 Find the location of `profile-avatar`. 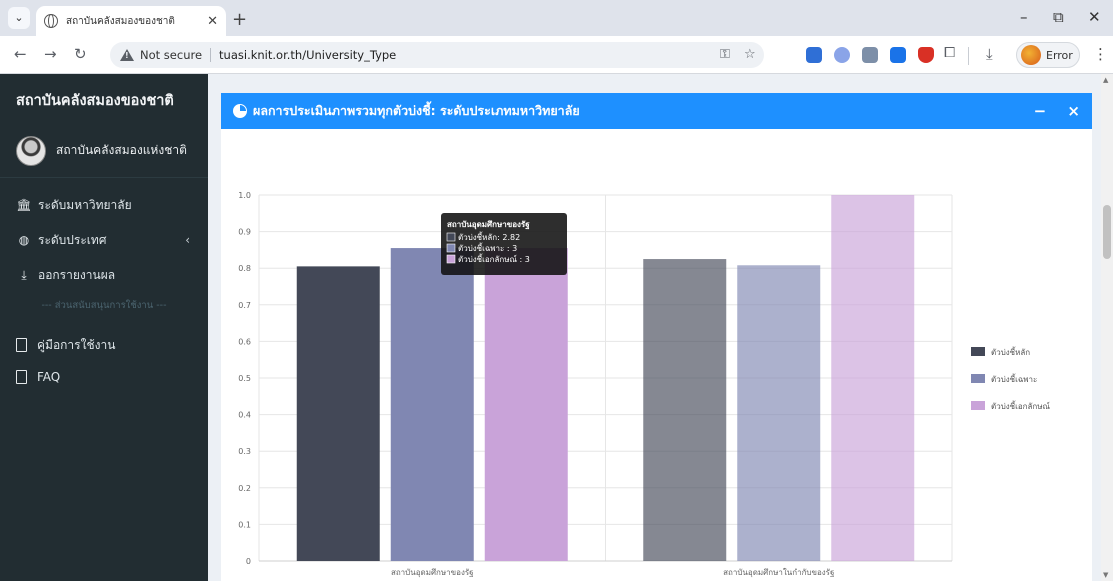

profile-avatar is located at coordinates (1031, 55).